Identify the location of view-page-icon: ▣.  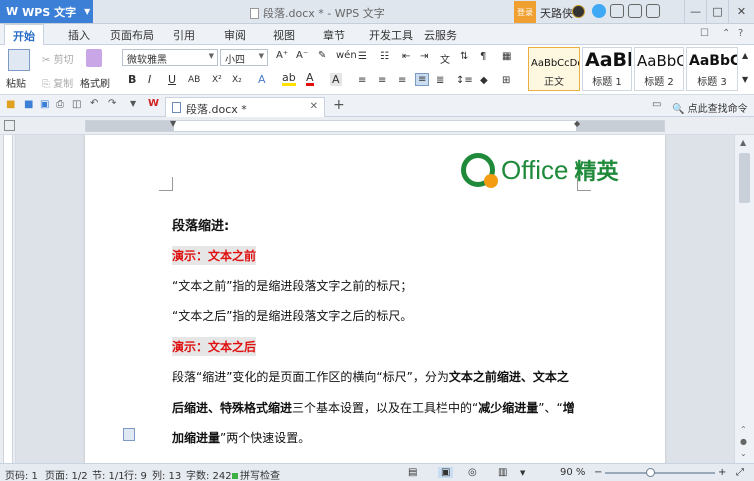
(446, 472).